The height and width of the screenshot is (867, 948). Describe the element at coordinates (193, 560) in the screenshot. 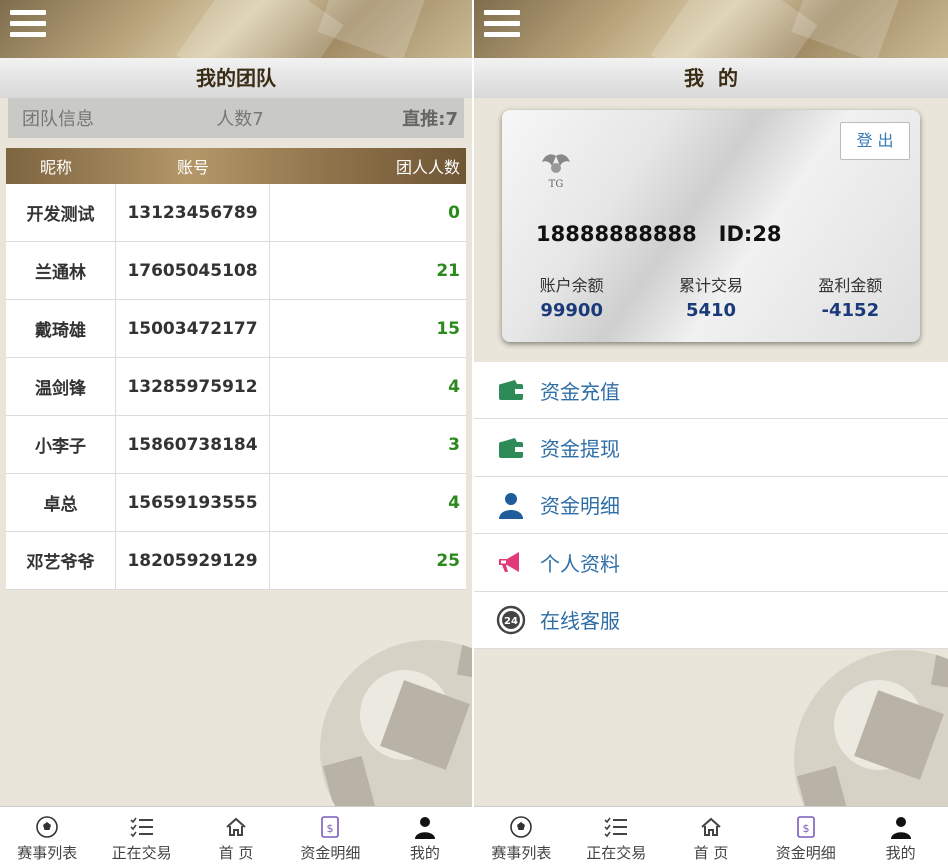

I see `row-account: 18205929129` at that location.